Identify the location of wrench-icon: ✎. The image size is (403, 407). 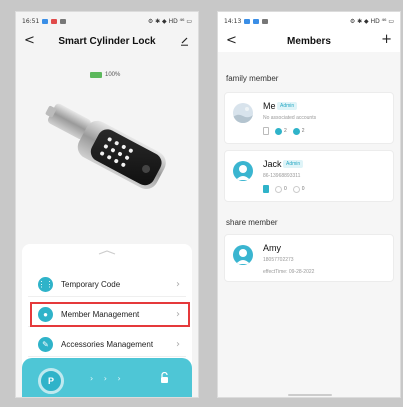
(45, 344).